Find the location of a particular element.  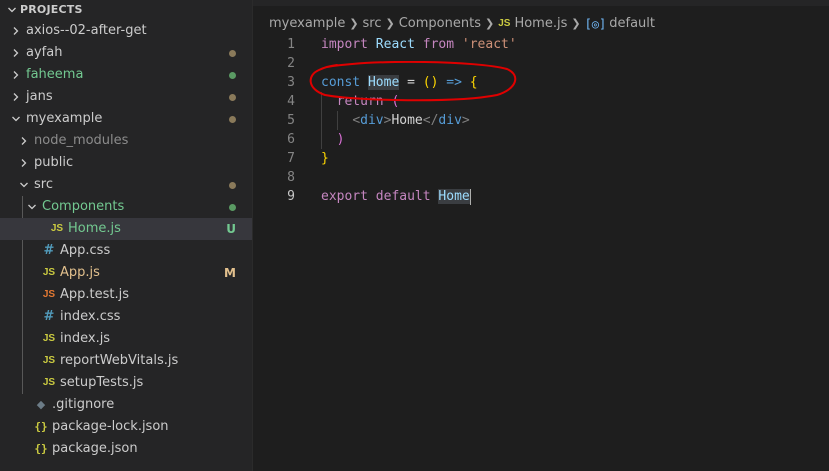

tree-item-myexample: myexample is located at coordinates (126, 119).